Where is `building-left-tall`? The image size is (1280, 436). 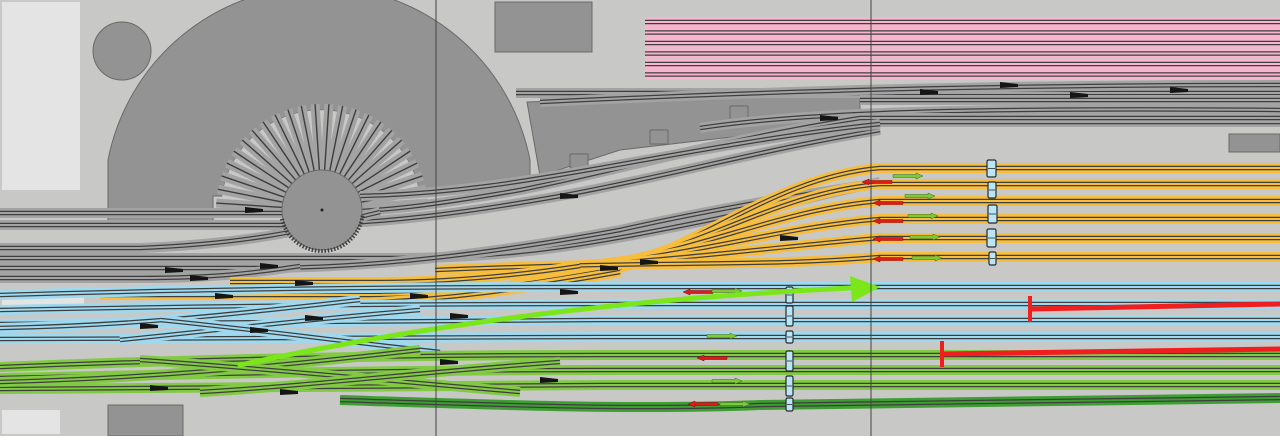
building-left-tall is located at coordinates (41, 96).